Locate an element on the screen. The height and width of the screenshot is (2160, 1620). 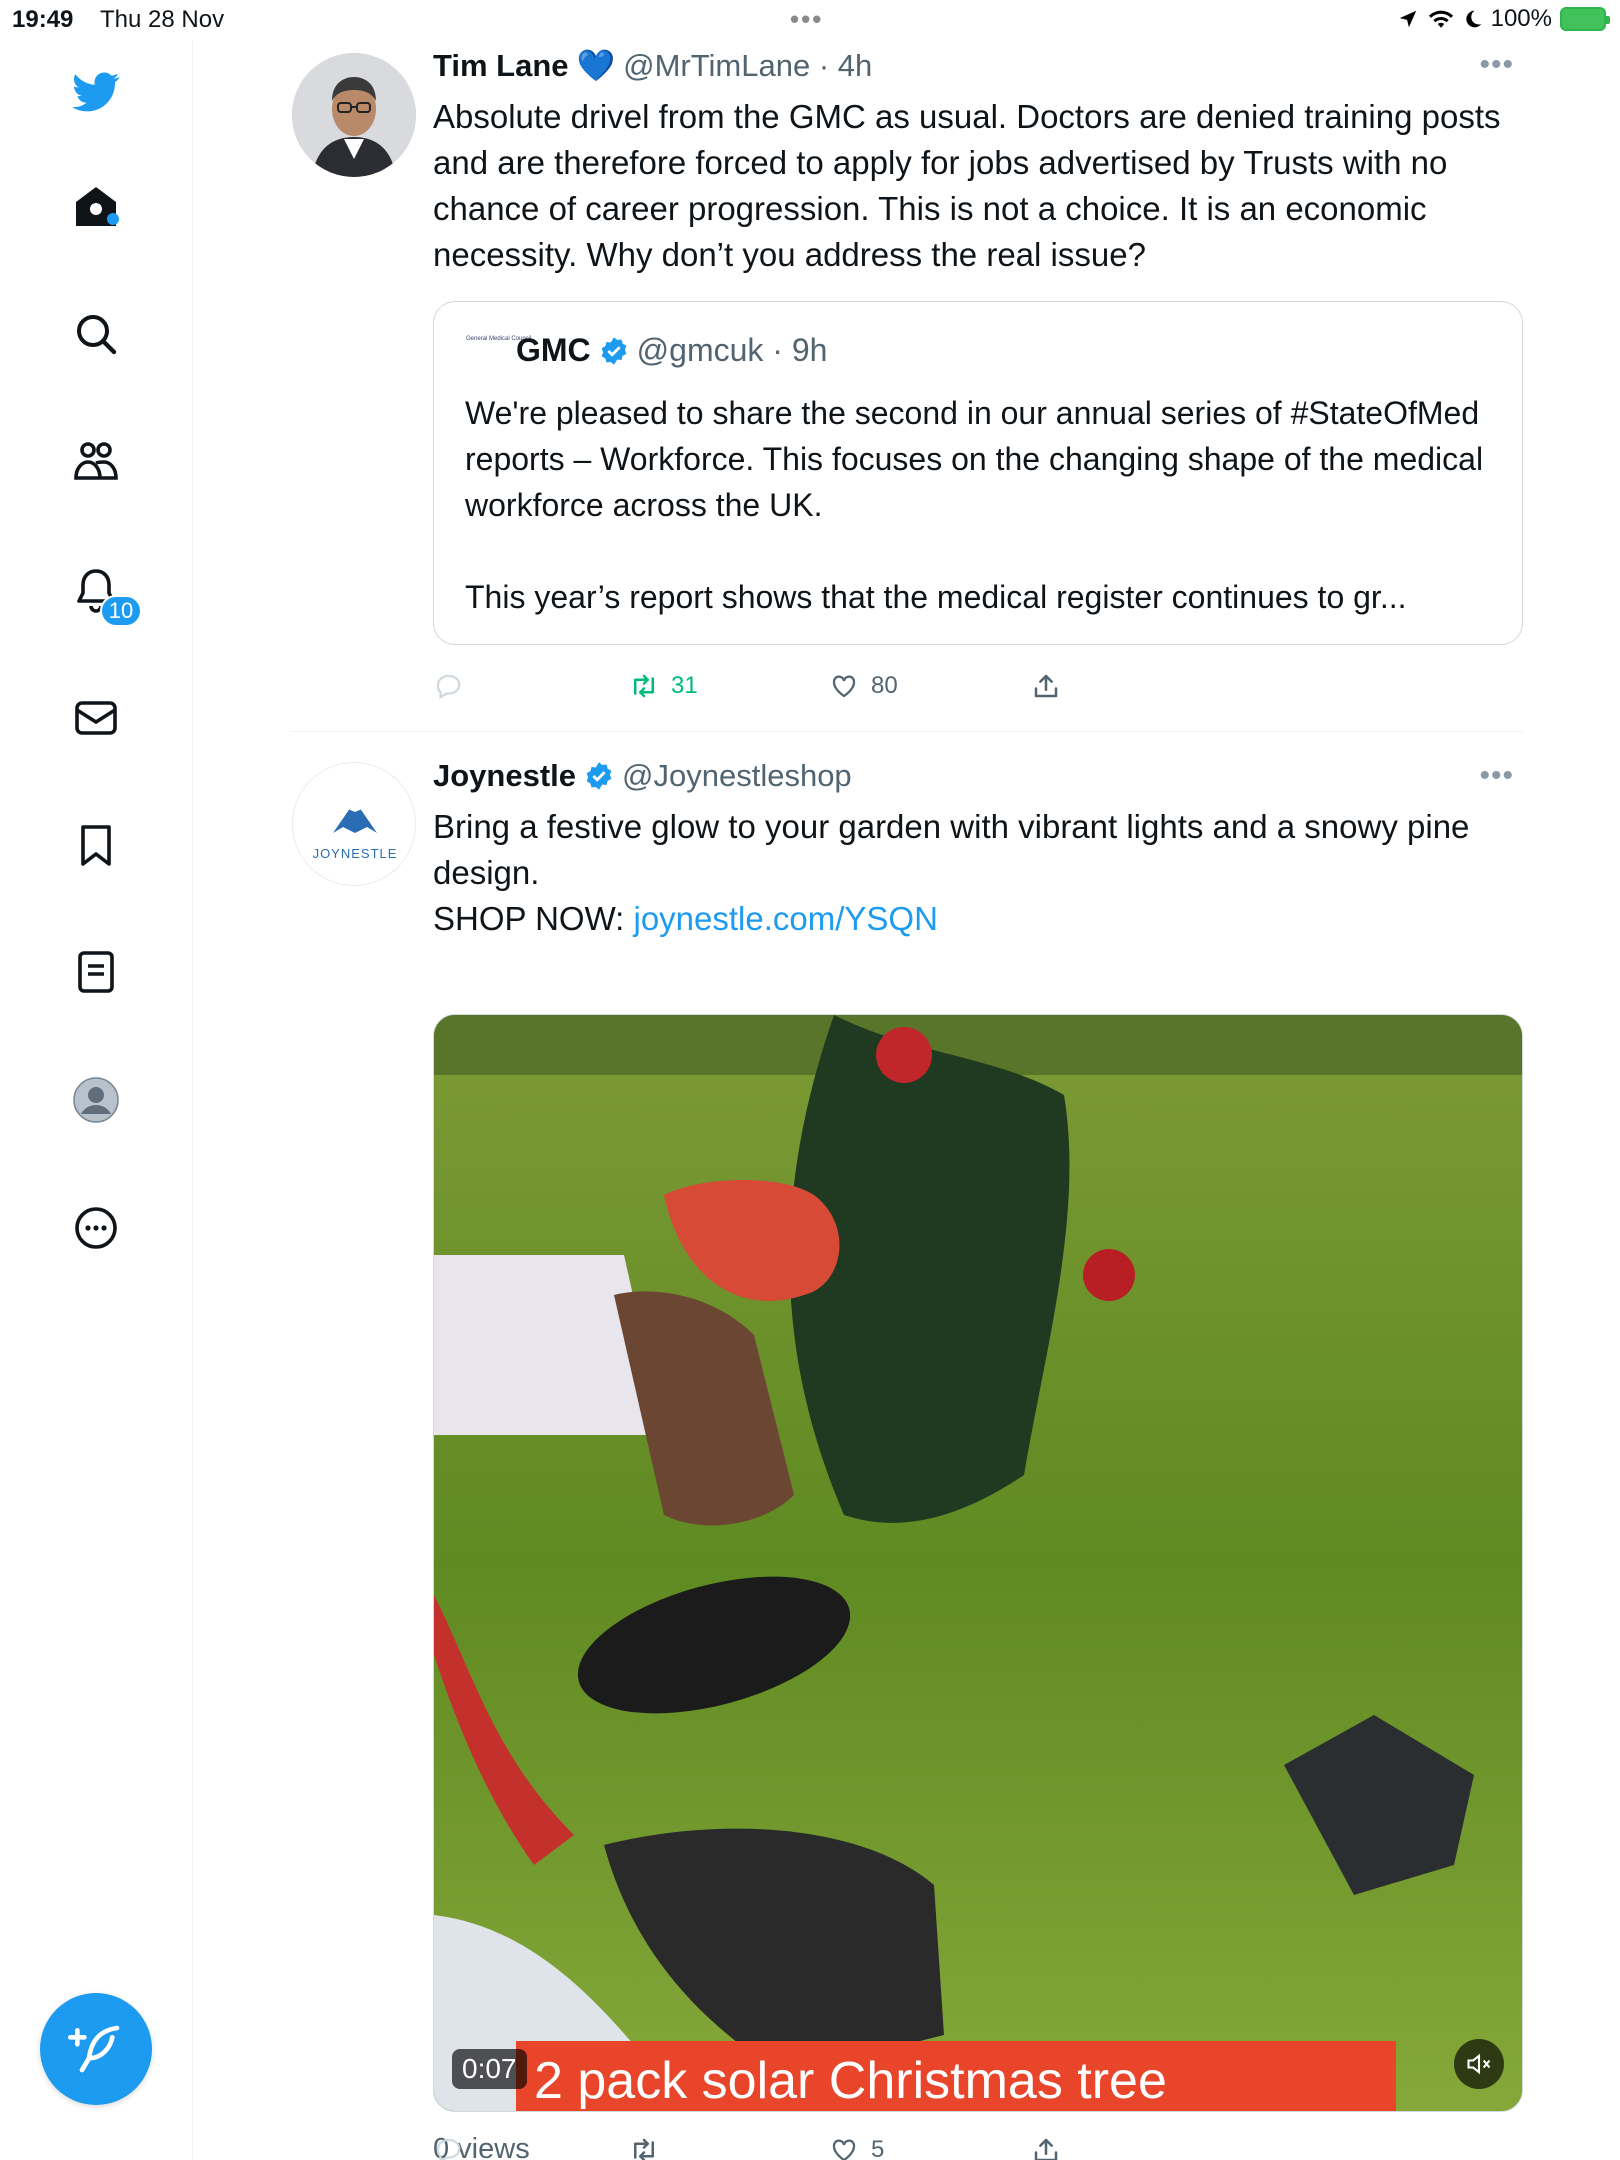
tweet-header: Tim Lane 💙 @MrTimLane · 4h is located at coordinates (652, 65).